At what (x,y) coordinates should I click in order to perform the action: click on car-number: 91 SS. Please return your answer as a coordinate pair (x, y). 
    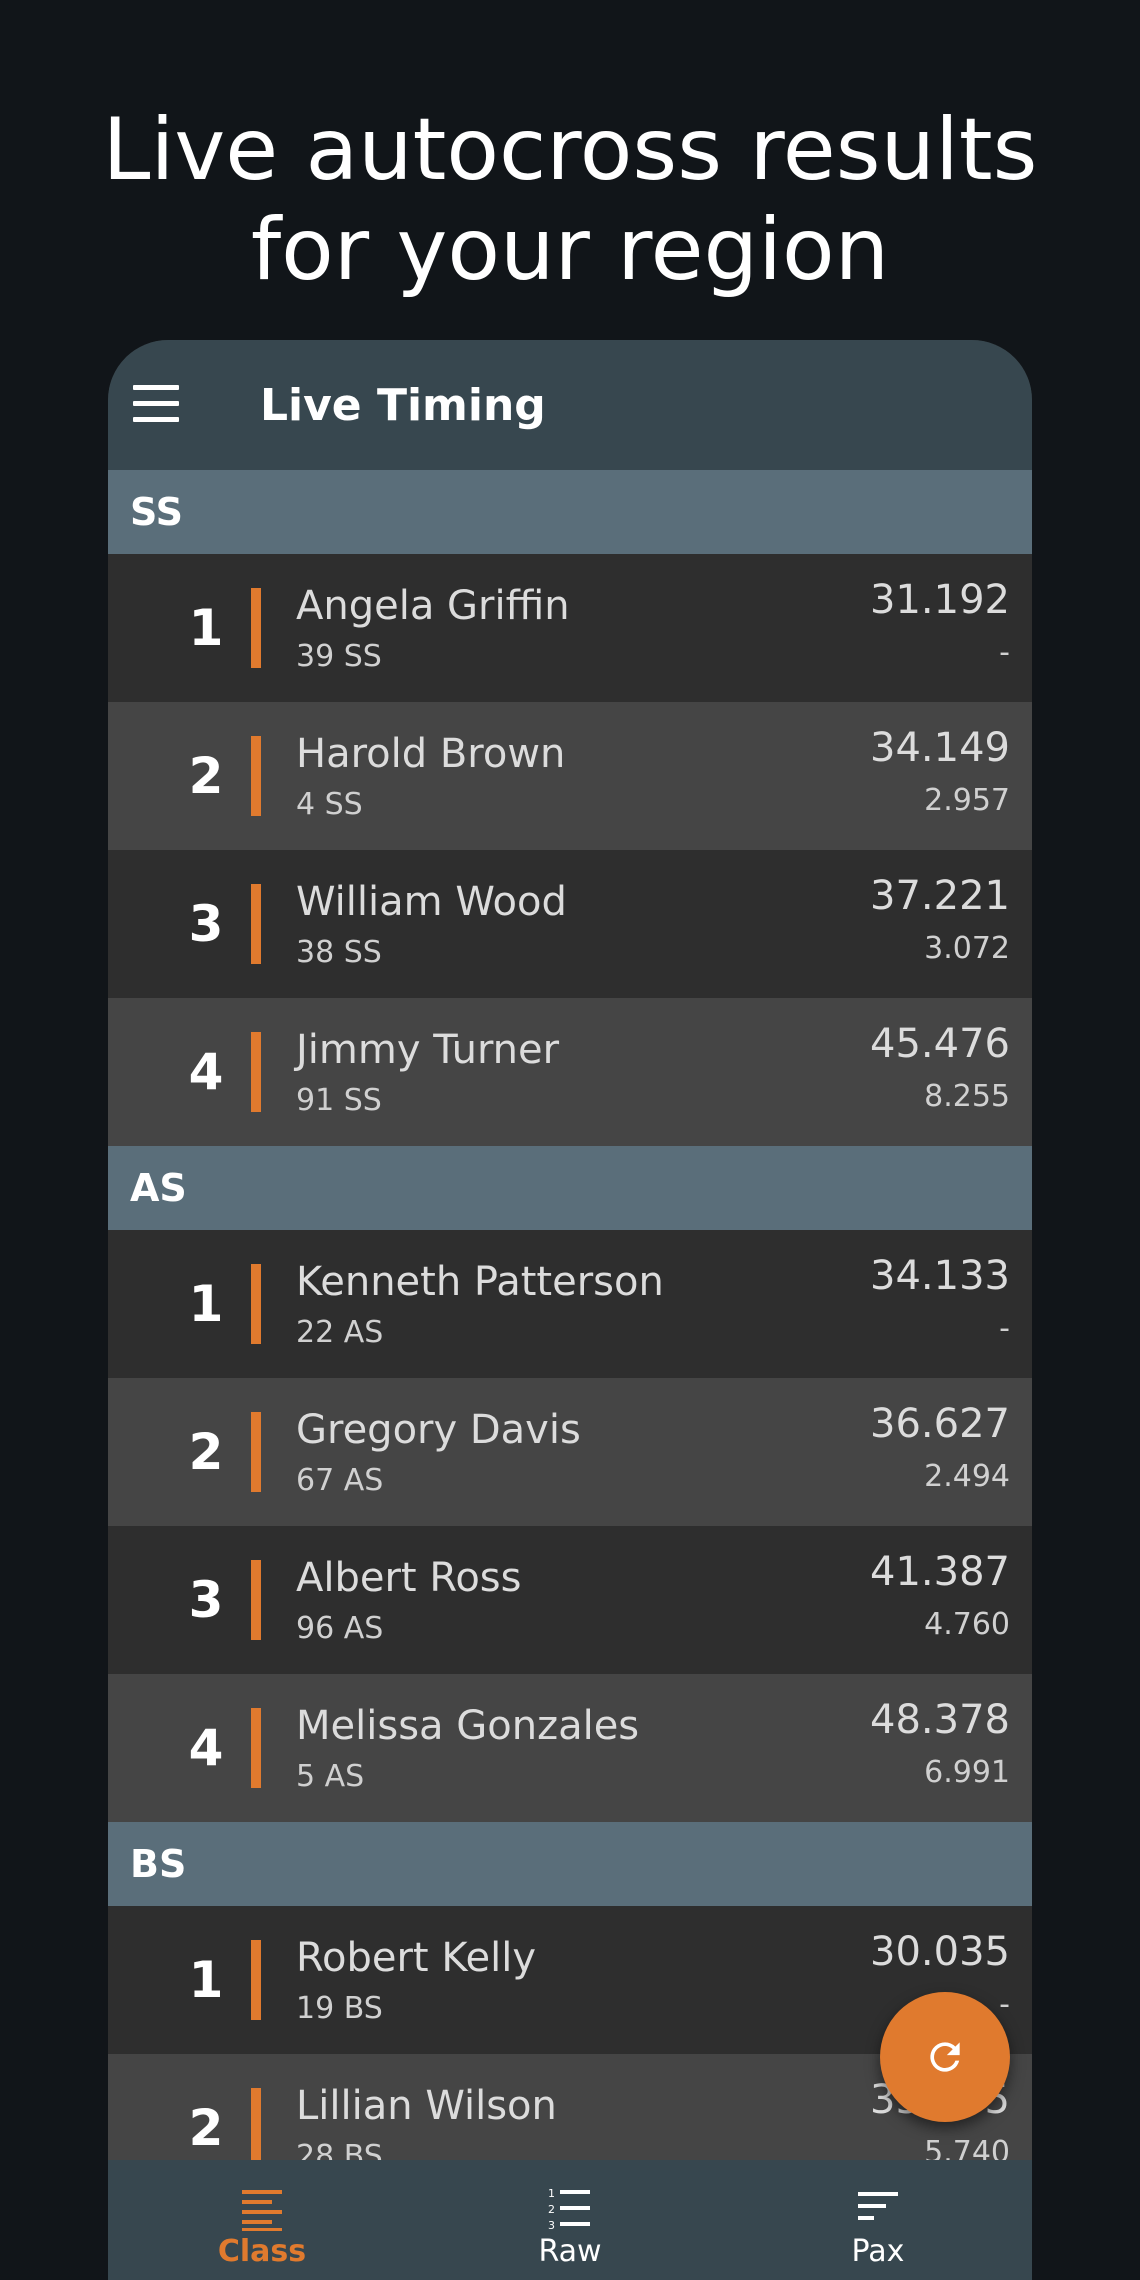
    Looking at the image, I should click on (339, 1100).